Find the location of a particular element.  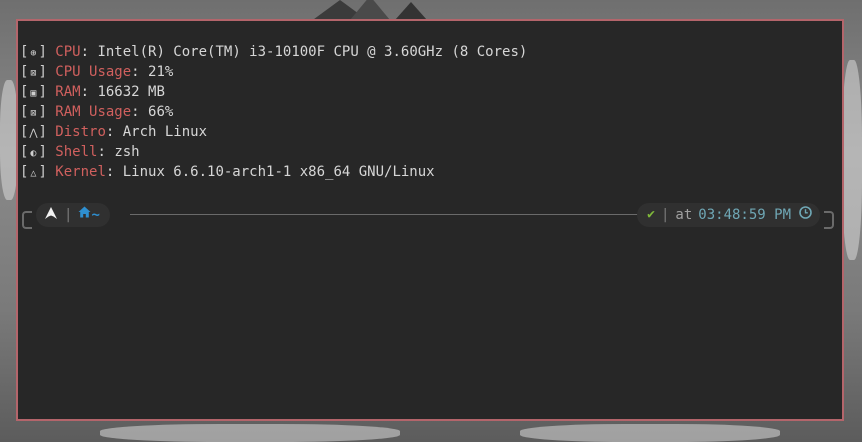

home-icon is located at coordinates (84, 215).